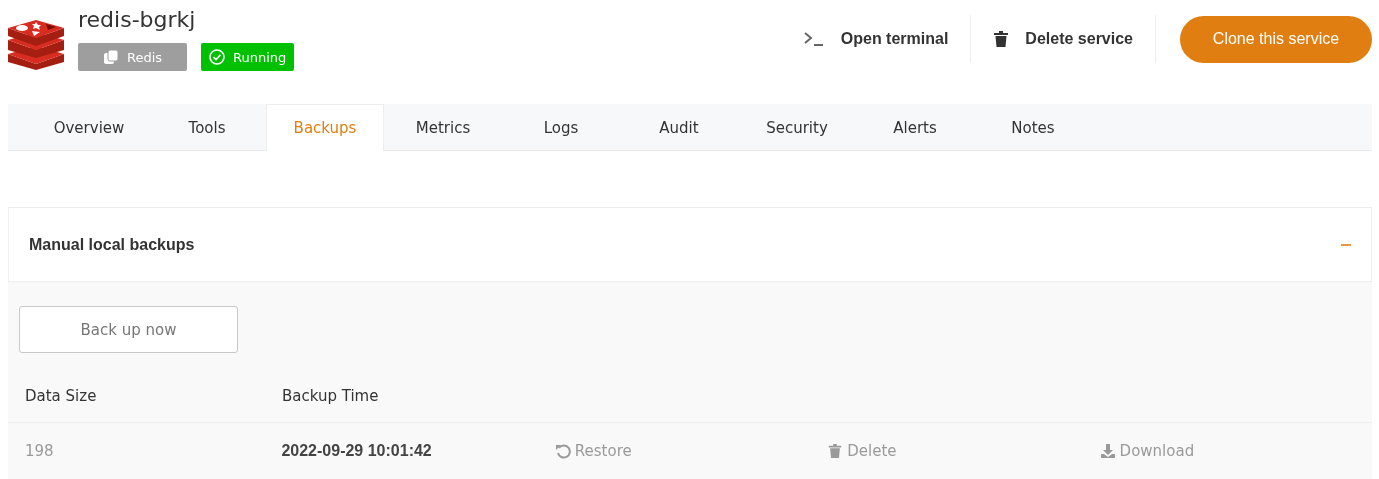 The height and width of the screenshot is (479, 1379). I want to click on status-badge: Running, so click(248, 57).